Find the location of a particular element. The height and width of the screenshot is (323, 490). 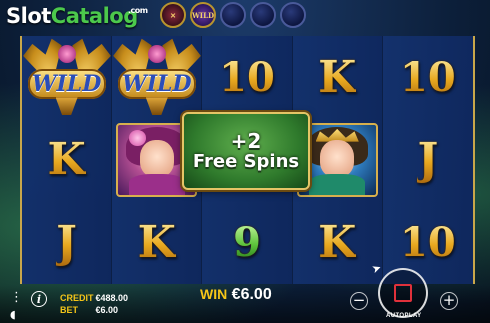

feature-icons-bar: ✕ WILD is located at coordinates (233, 17).